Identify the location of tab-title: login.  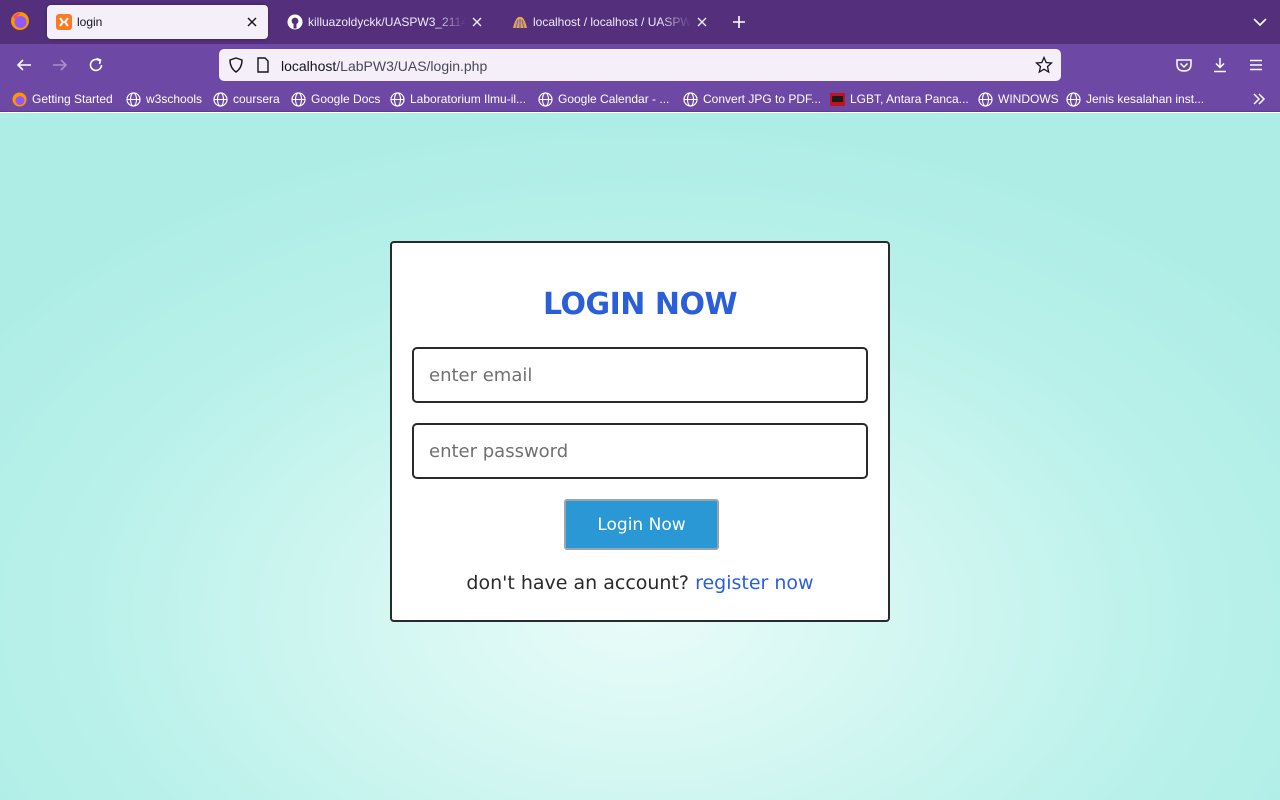
(90, 22).